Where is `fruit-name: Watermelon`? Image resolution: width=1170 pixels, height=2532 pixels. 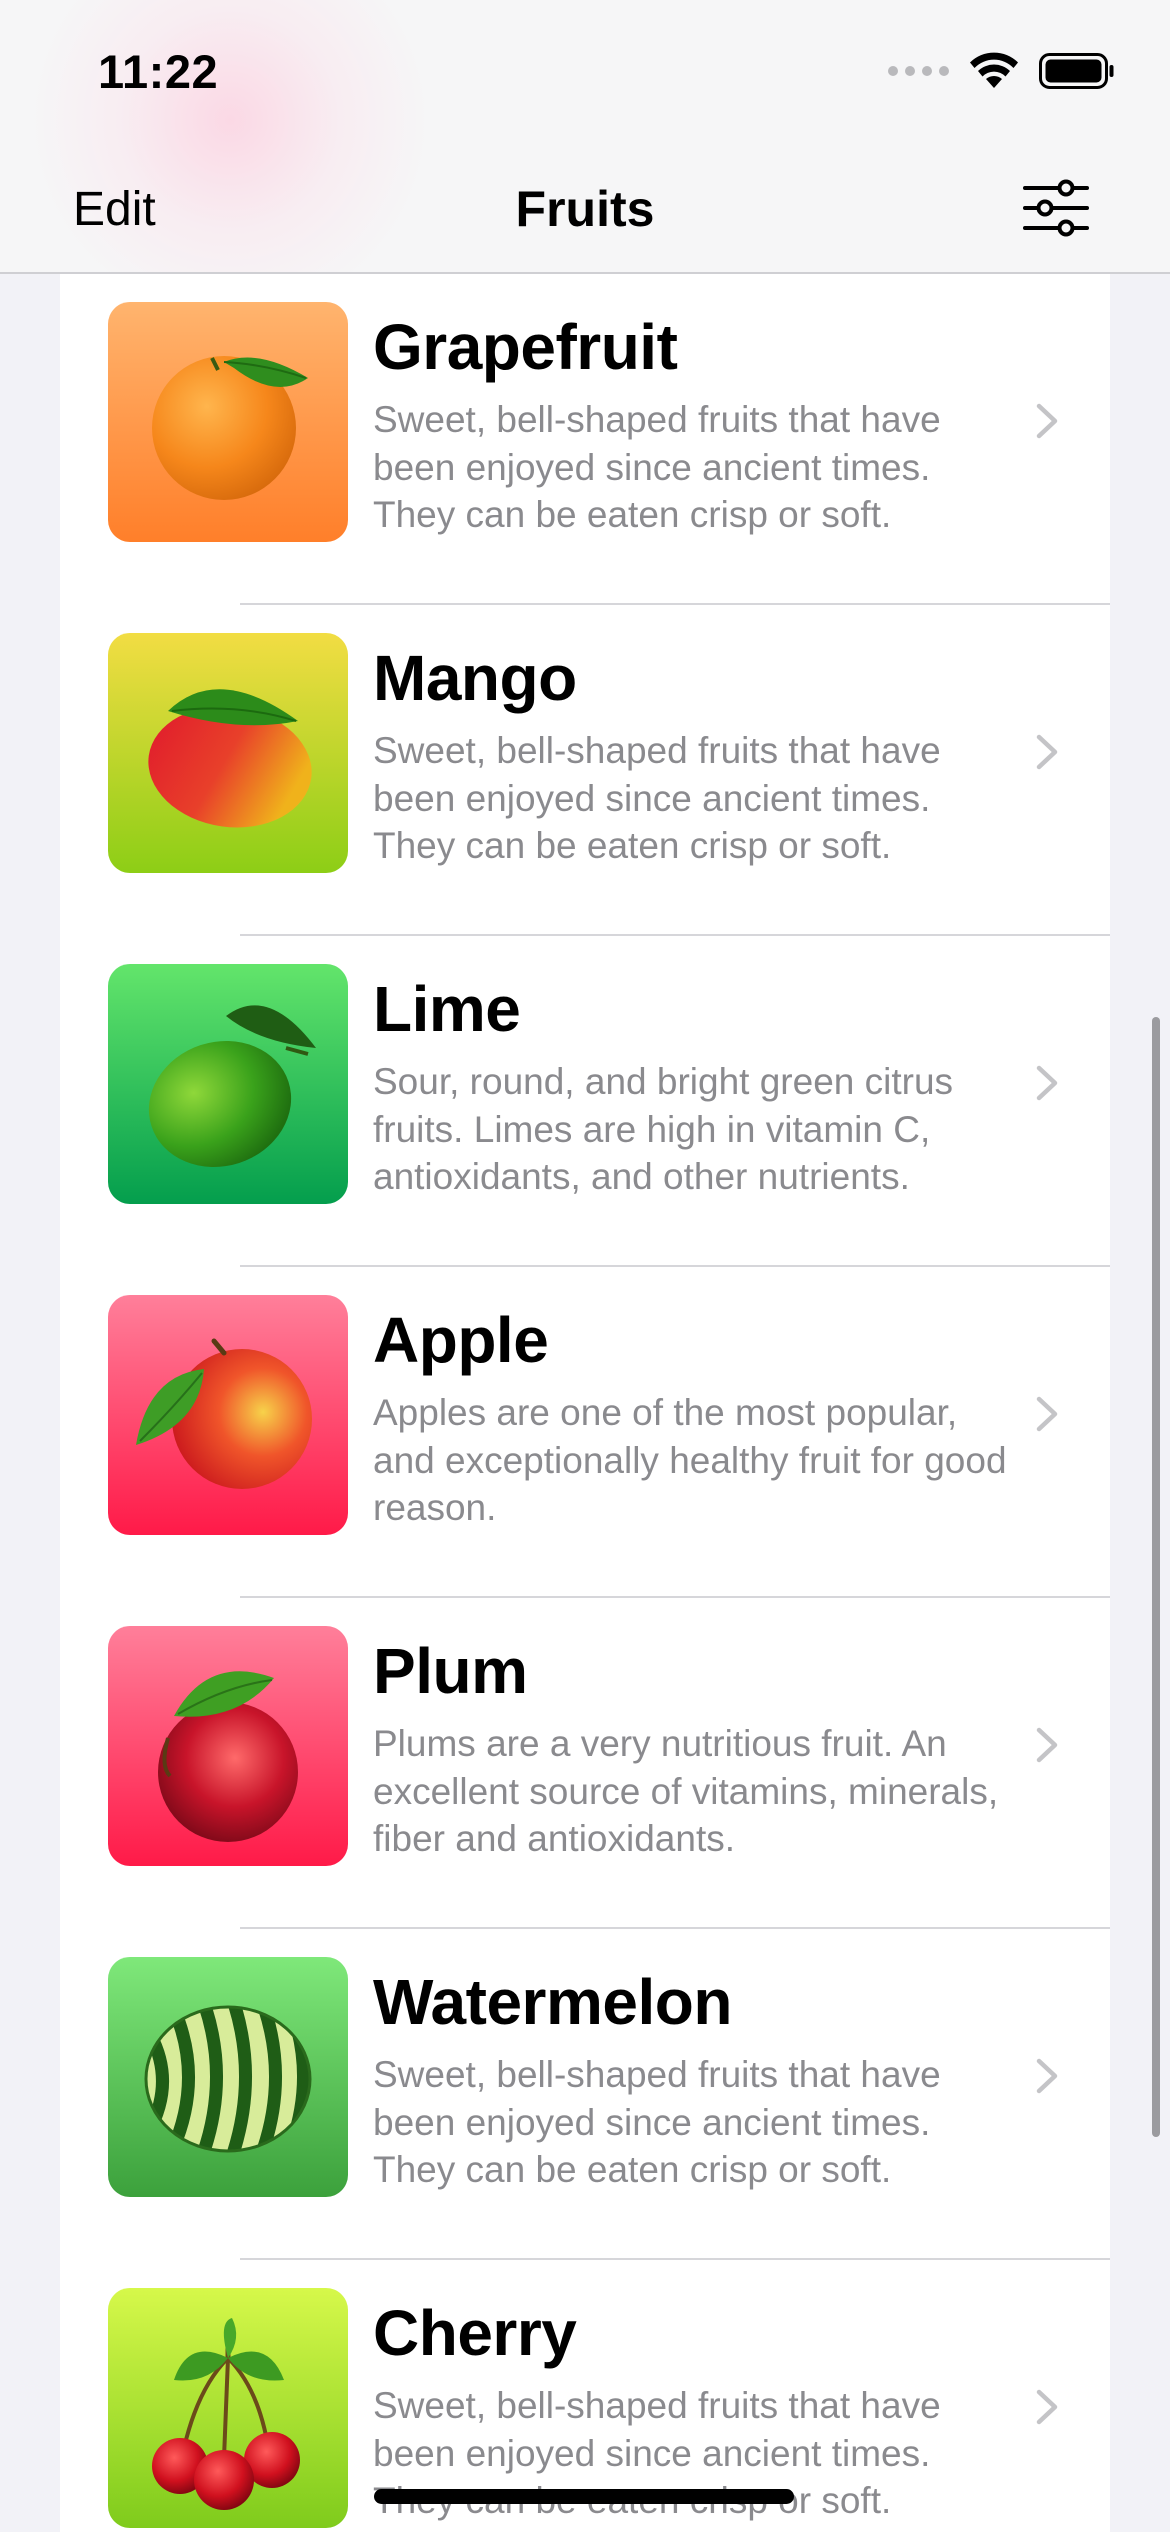
fruit-name: Watermelon is located at coordinates (552, 2002).